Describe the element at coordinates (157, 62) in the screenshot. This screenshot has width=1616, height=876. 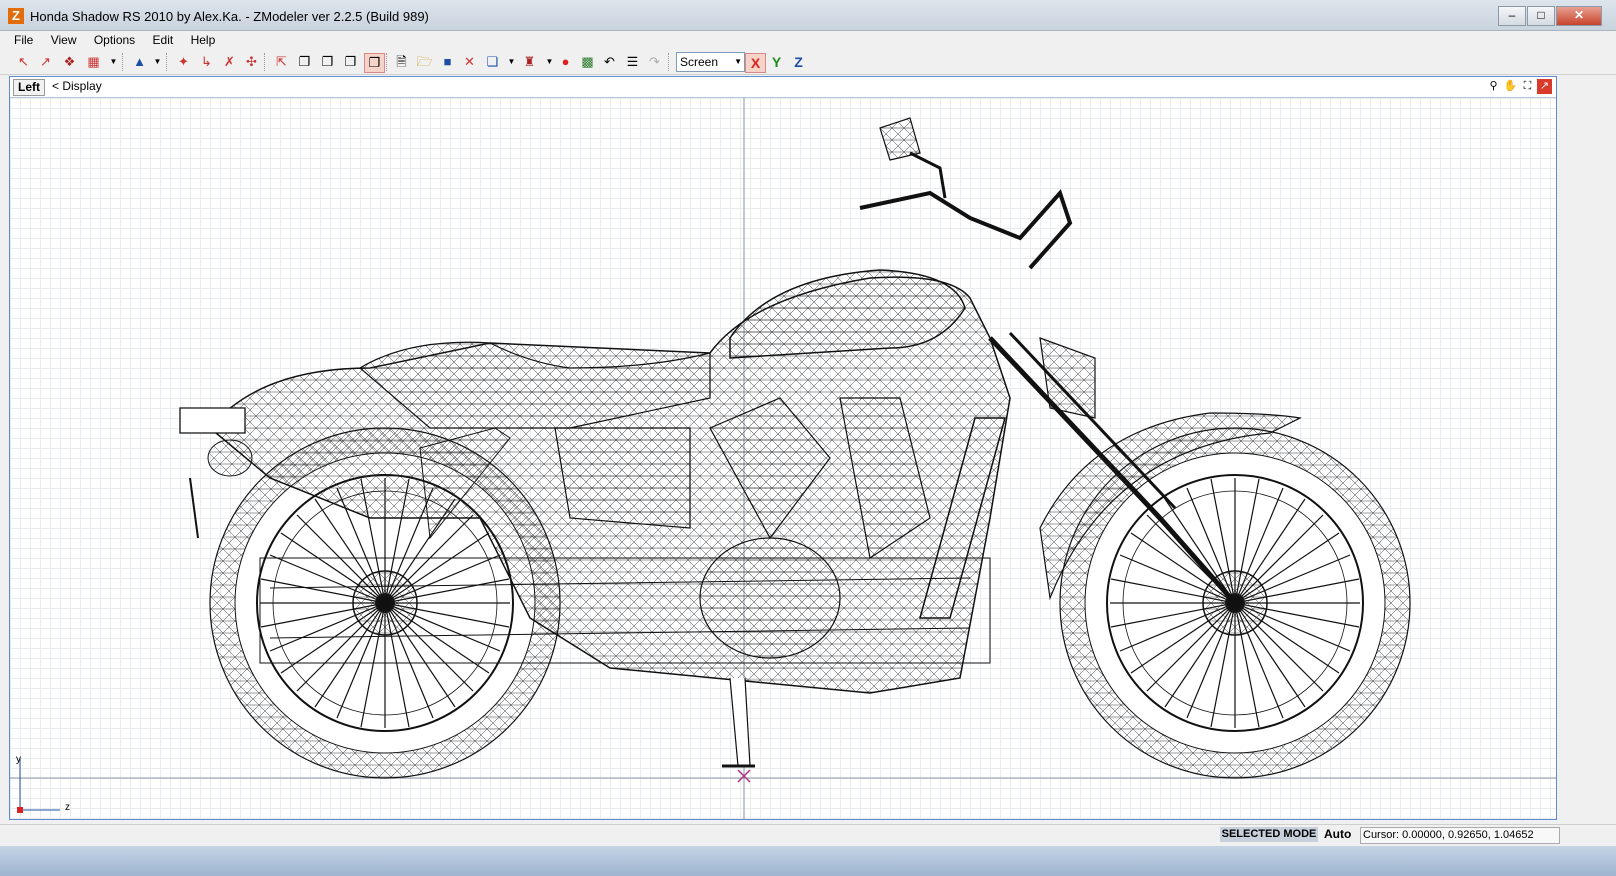
I see `cone-dropdown-icon: ▼` at that location.